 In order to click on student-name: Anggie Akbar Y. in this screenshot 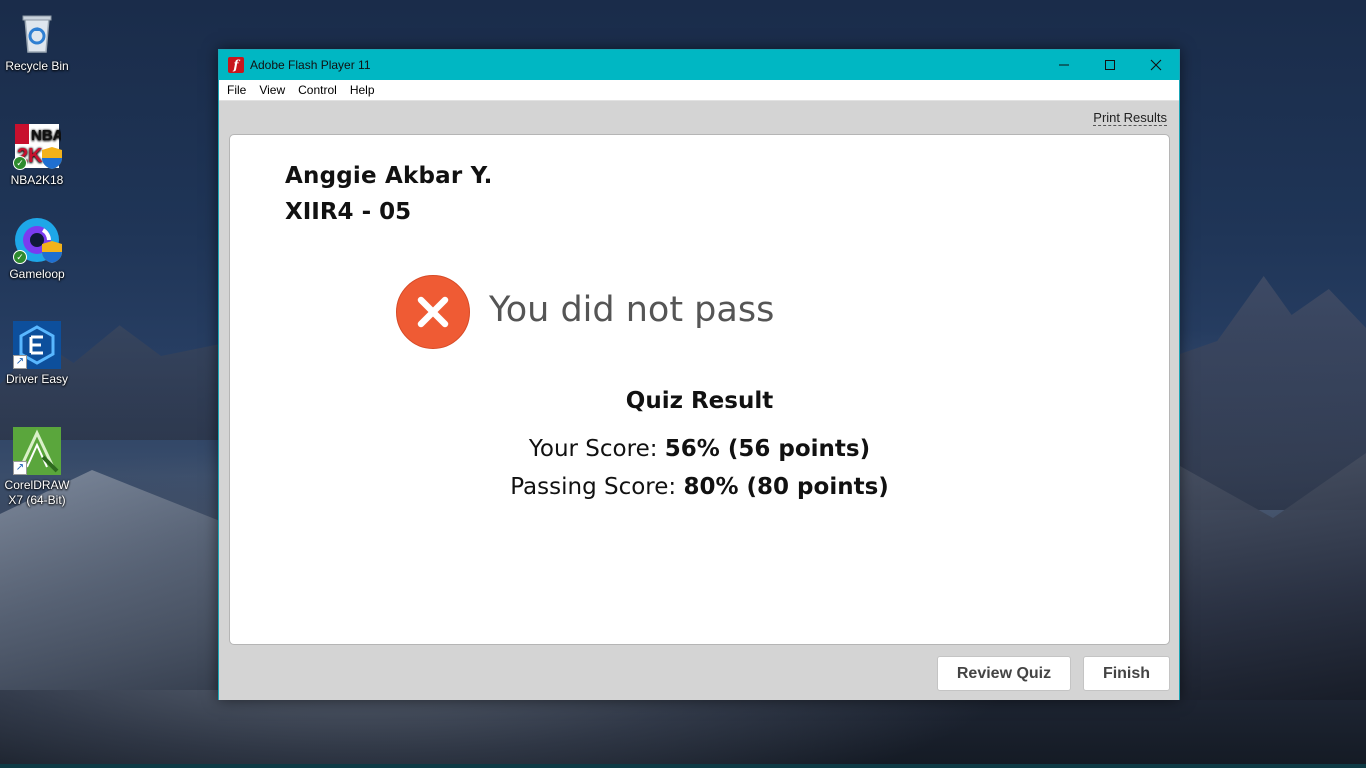, I will do `click(389, 176)`.